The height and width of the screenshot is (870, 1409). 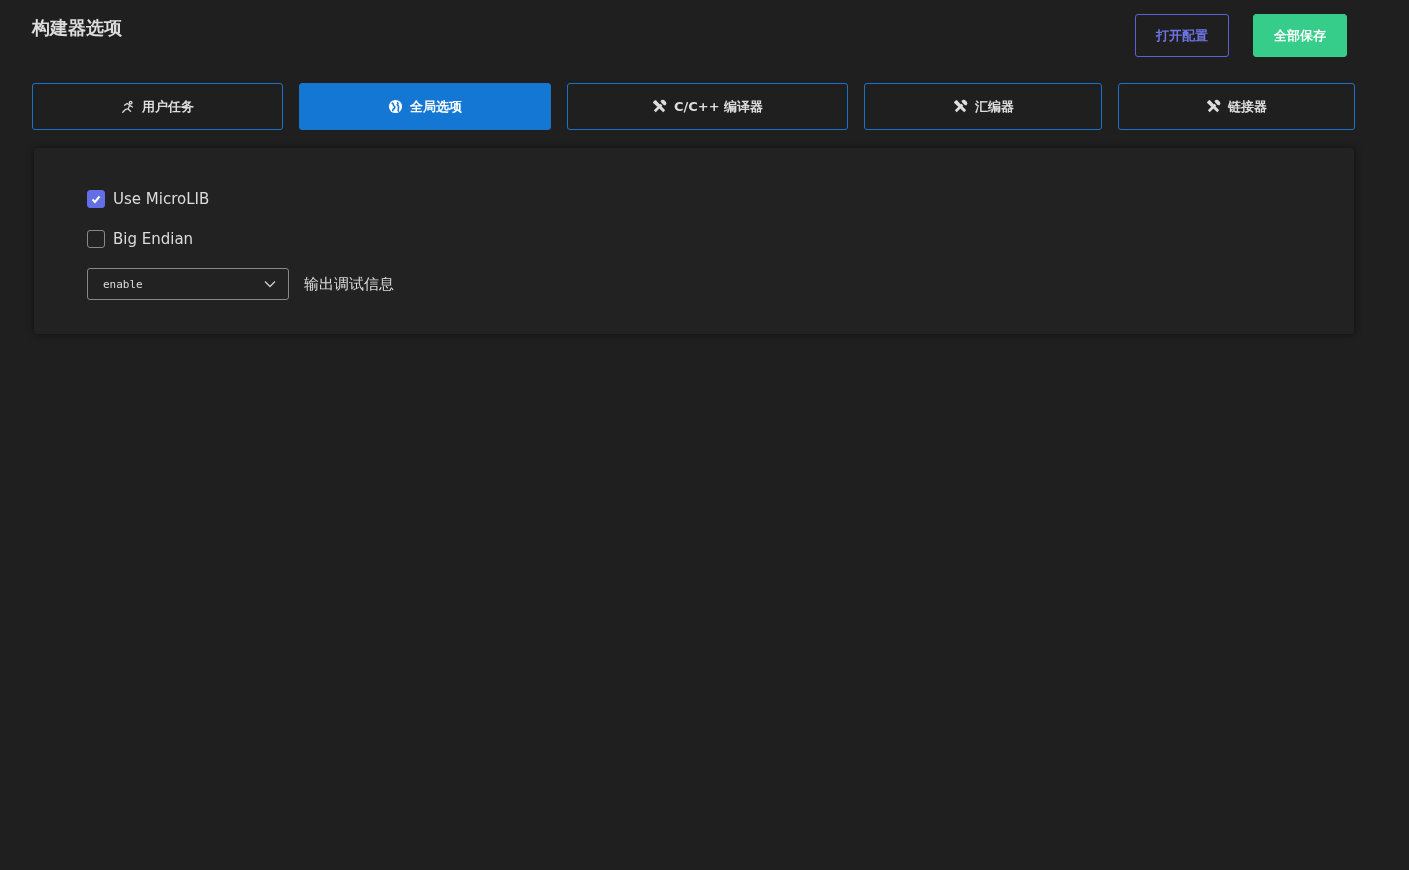 I want to click on debug-info-select: enable, so click(x=188, y=284).